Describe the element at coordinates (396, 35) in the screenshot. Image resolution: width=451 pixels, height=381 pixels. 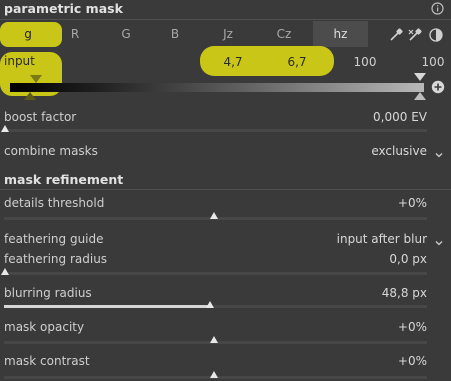
I see `color-picker-icon` at that location.